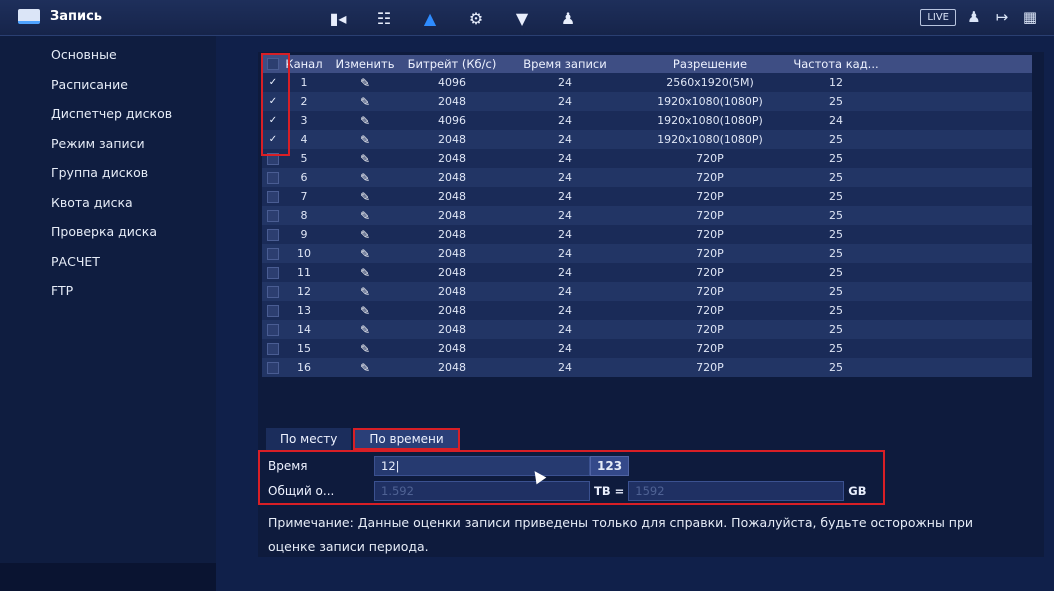 This screenshot has width=1054, height=591. What do you see at coordinates (338, 18) in the screenshot?
I see `camera-icon: ▮◂` at bounding box center [338, 18].